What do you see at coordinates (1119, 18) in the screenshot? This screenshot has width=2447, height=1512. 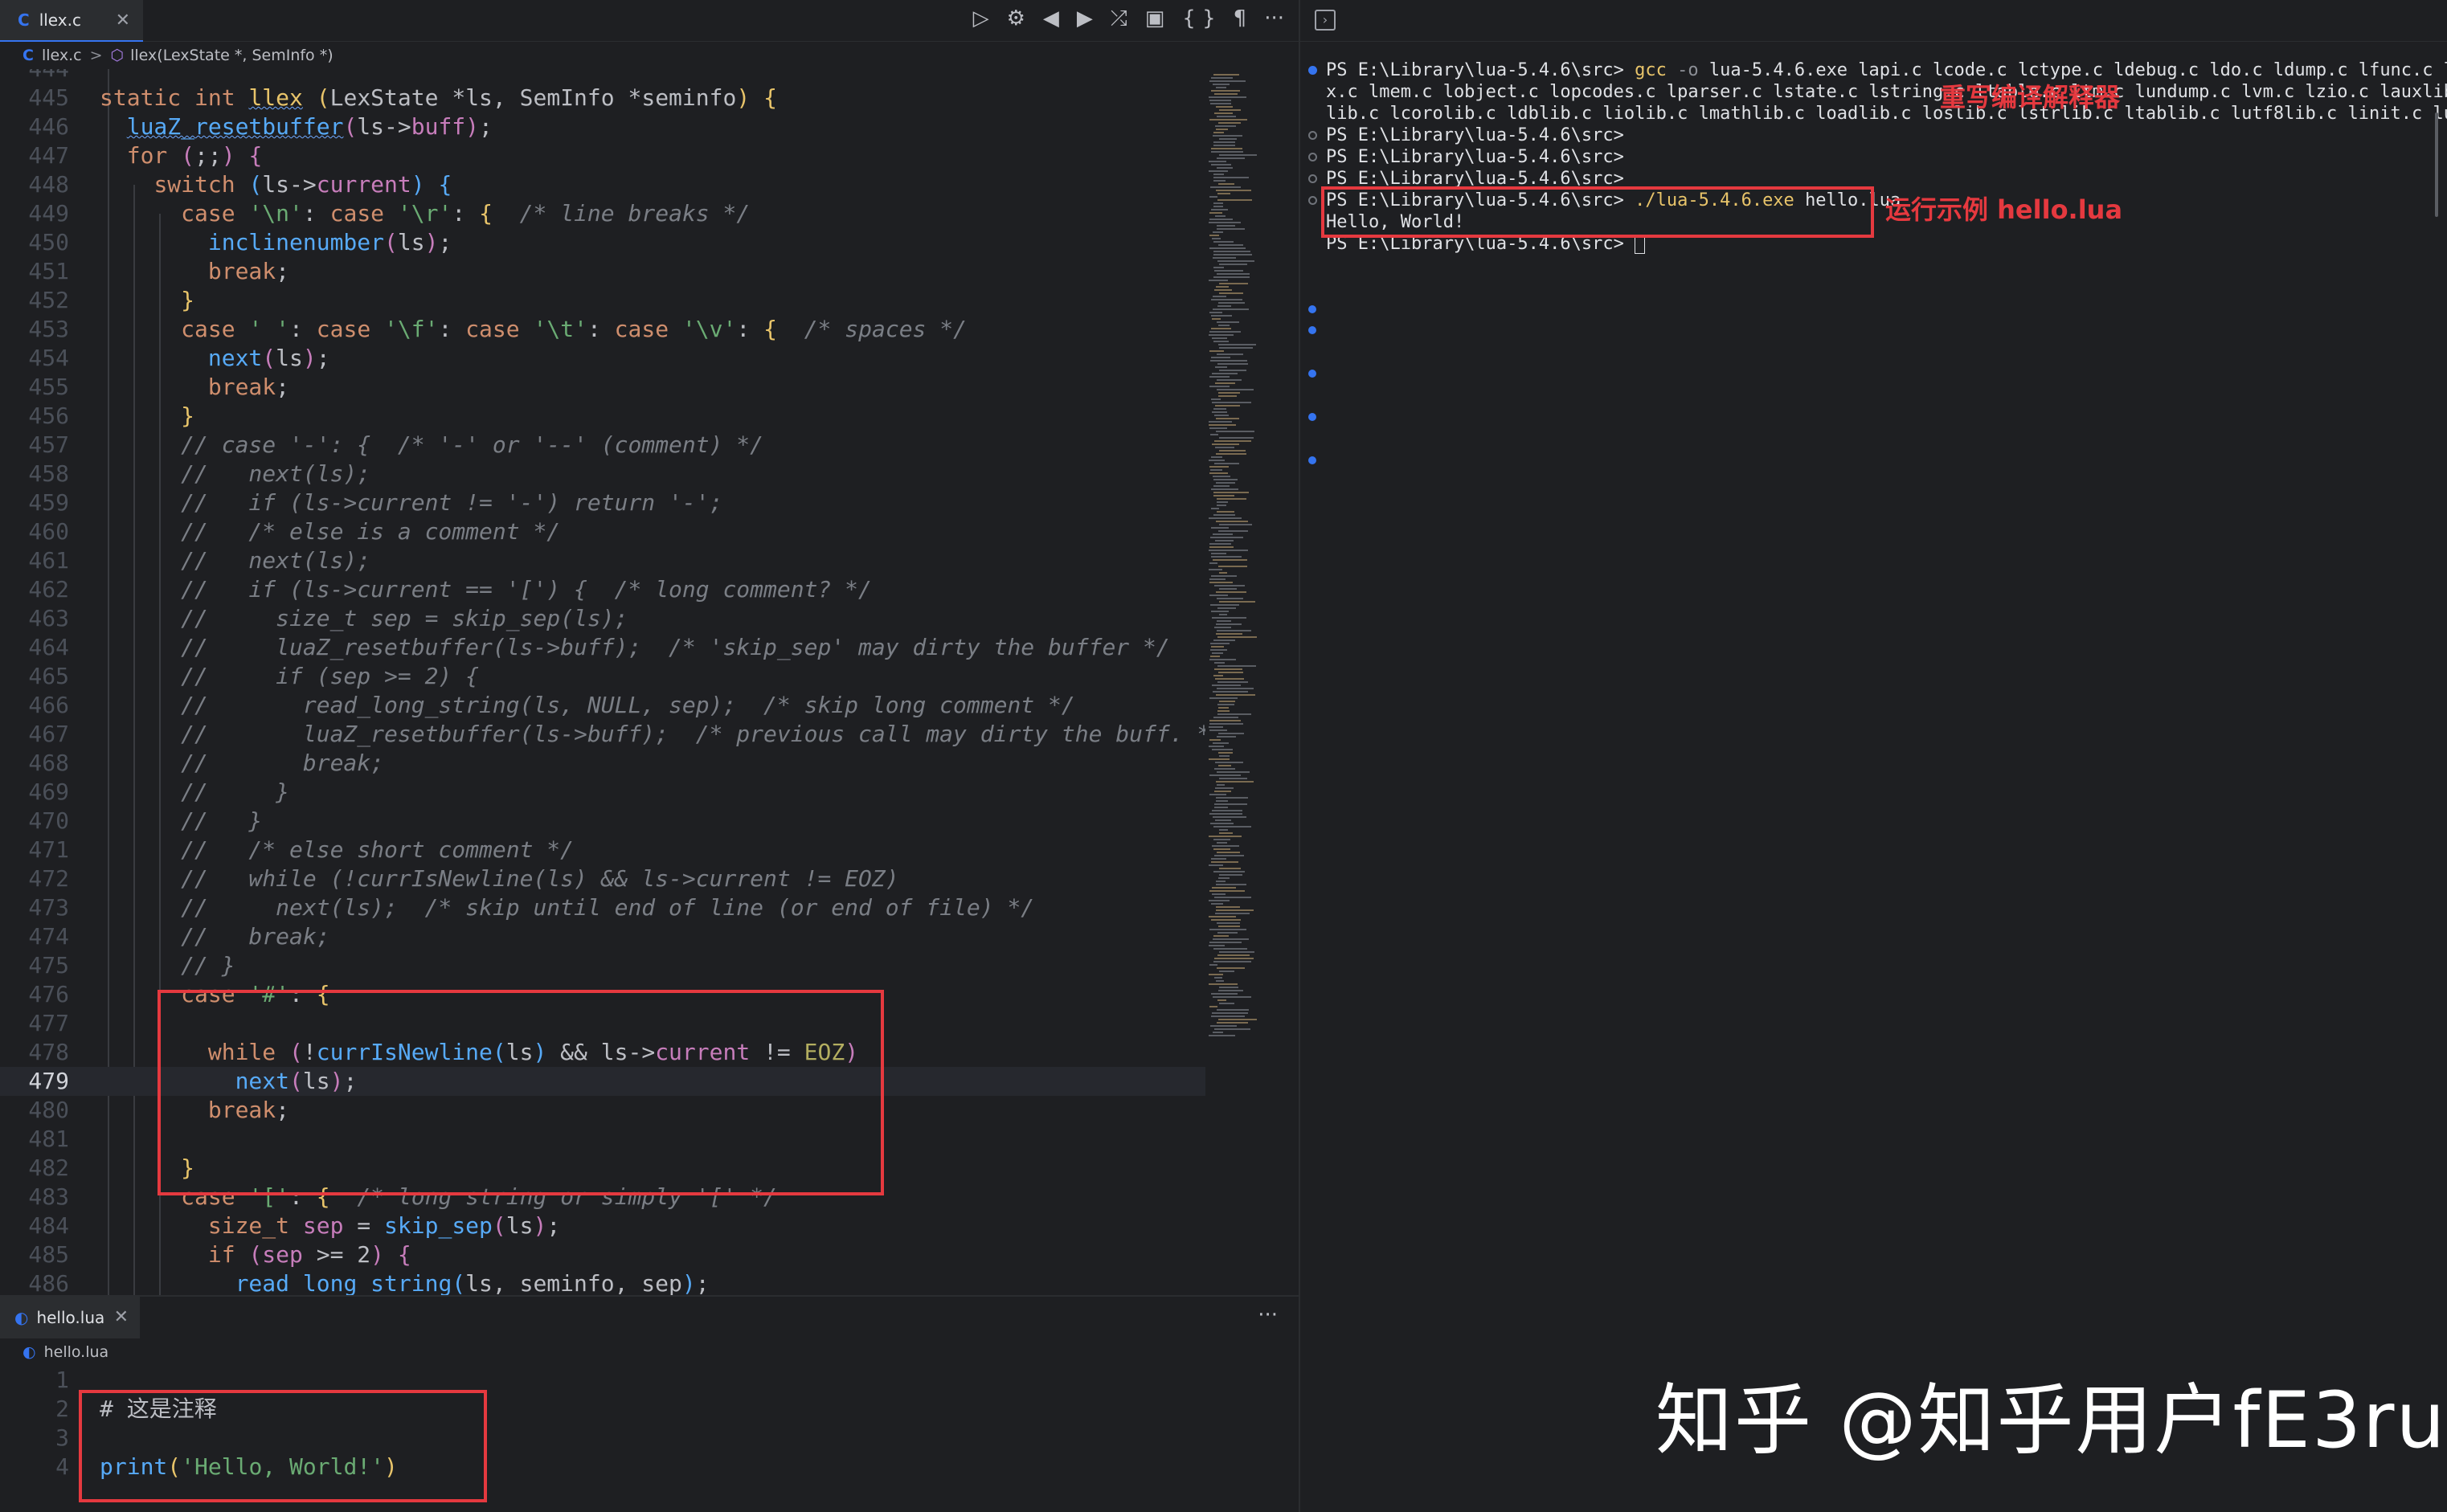 I see `shuffle-icon: ⤮` at bounding box center [1119, 18].